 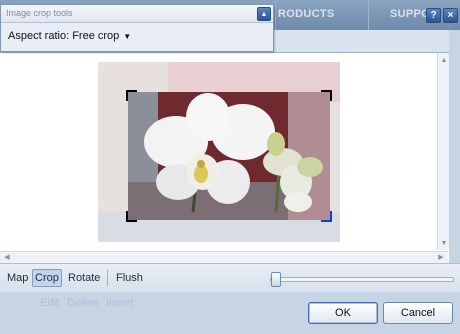 What do you see at coordinates (442, 15) in the screenshot?
I see `window-controls: ? ×` at bounding box center [442, 15].